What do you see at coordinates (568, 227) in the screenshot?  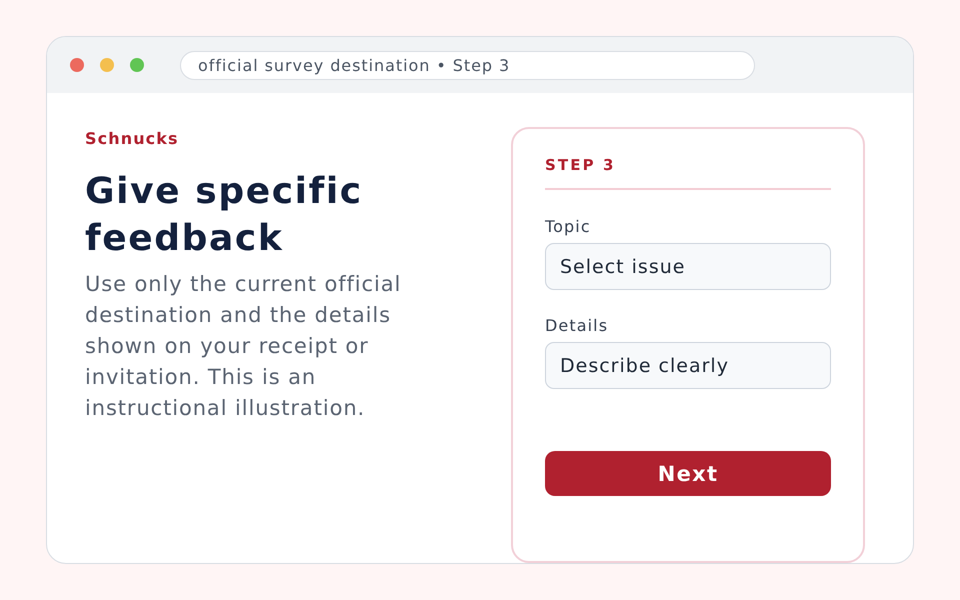 I see `field-label: Topic` at bounding box center [568, 227].